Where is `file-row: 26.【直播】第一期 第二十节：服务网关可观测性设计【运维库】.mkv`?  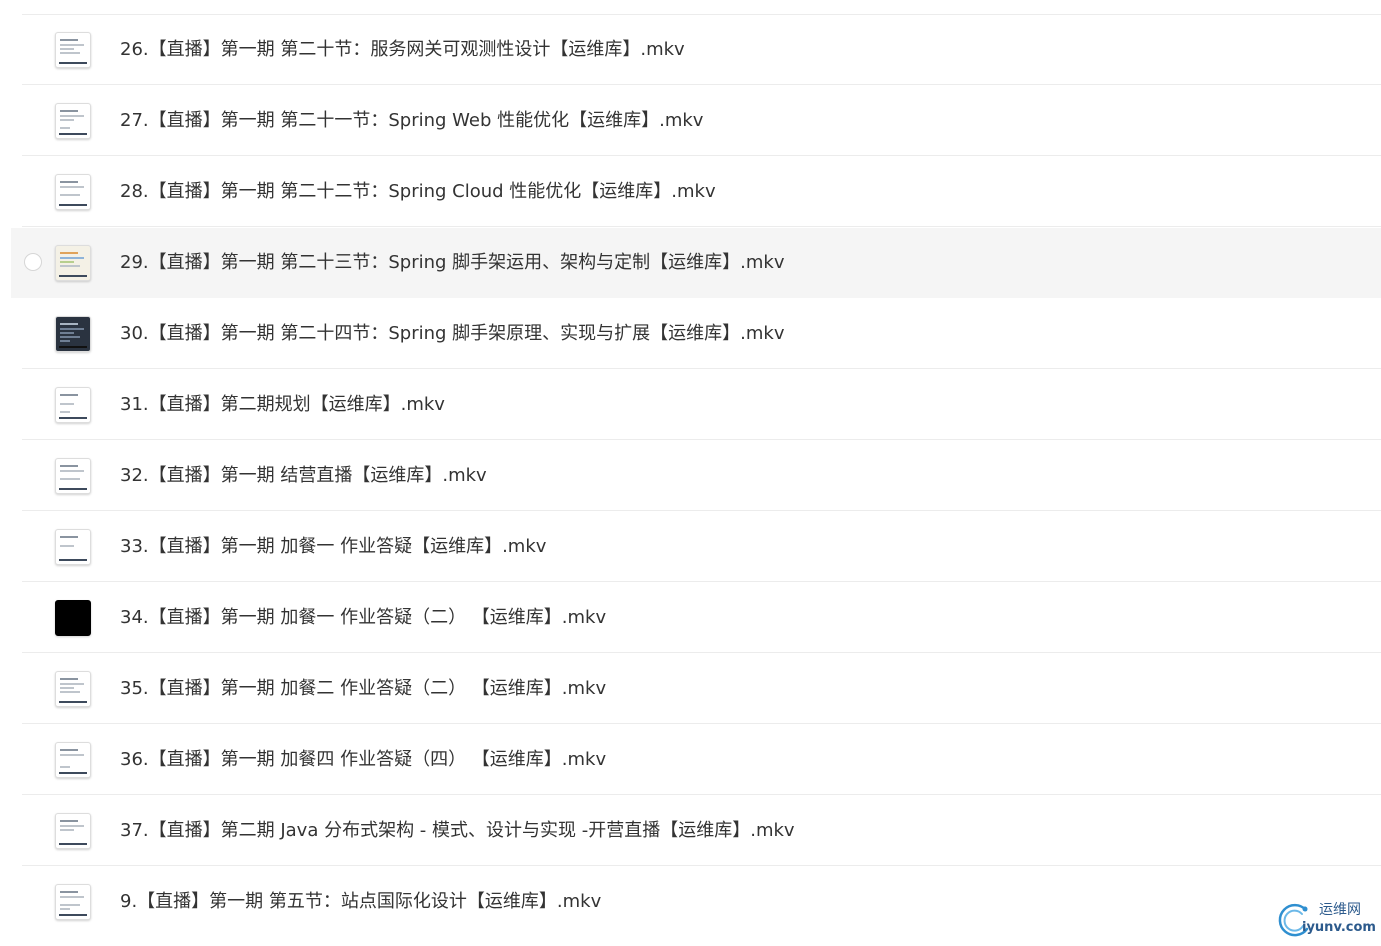 file-row: 26.【直播】第一期 第二十节：服务网关可观测性设计【运维库】.mkv is located at coordinates (690, 50).